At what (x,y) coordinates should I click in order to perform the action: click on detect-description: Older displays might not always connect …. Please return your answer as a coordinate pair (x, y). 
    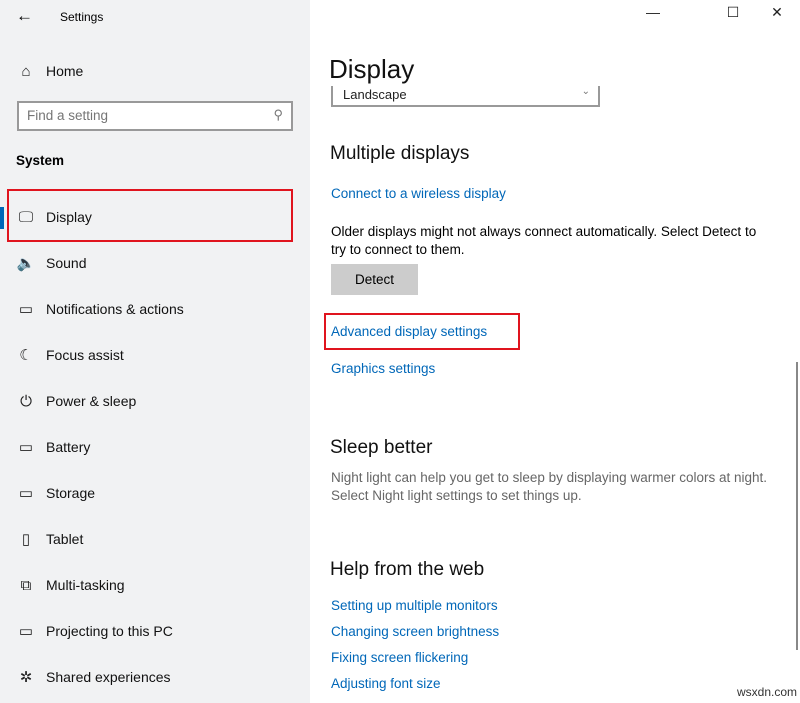
    Looking at the image, I should click on (544, 240).